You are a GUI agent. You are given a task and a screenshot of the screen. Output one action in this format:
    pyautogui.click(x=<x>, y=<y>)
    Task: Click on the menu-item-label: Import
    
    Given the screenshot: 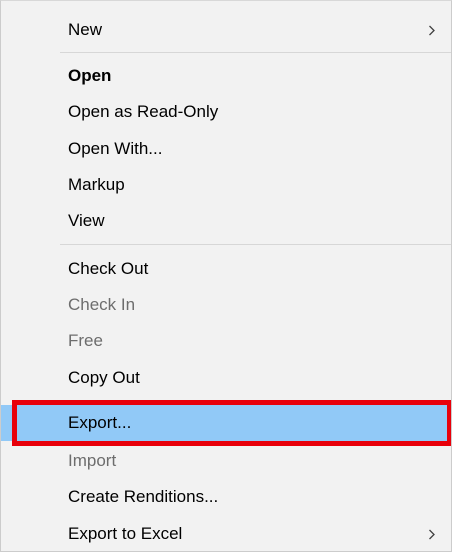 What is the action you would take?
    pyautogui.click(x=92, y=460)
    